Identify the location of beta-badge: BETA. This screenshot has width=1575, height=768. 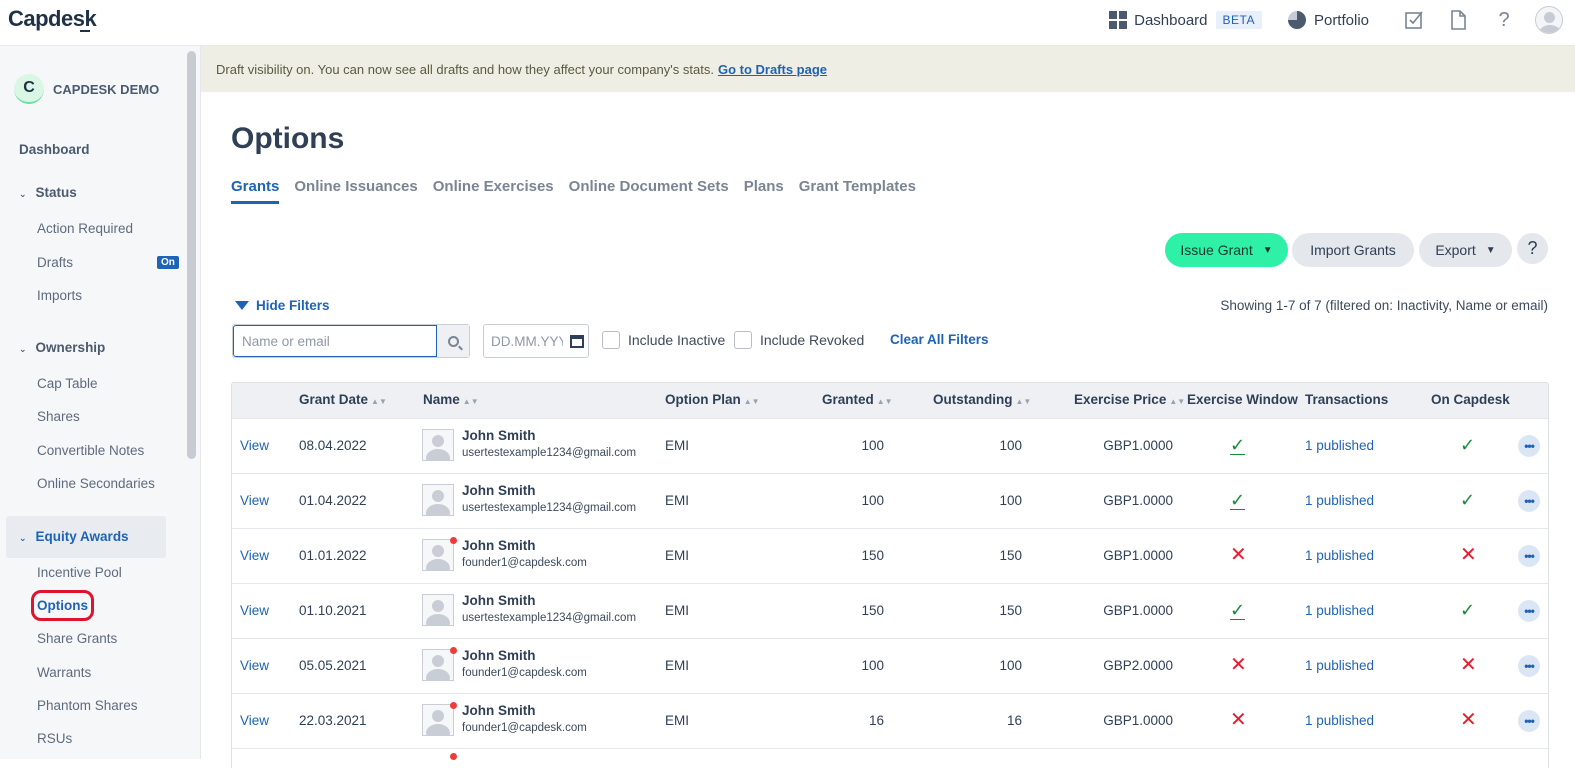
(1238, 20).